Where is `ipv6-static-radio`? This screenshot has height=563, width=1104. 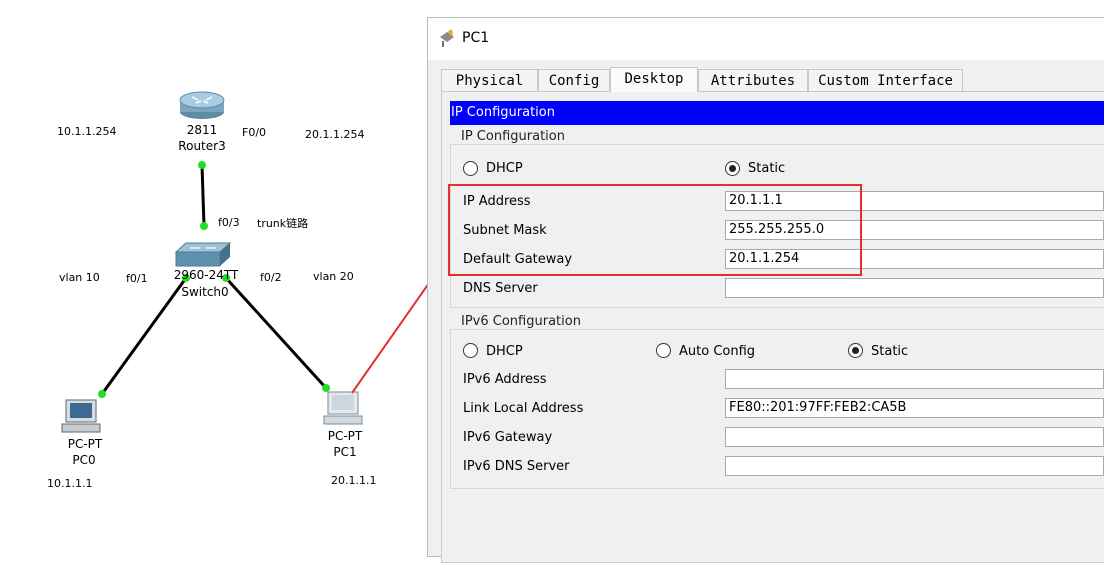 ipv6-static-radio is located at coordinates (855, 350).